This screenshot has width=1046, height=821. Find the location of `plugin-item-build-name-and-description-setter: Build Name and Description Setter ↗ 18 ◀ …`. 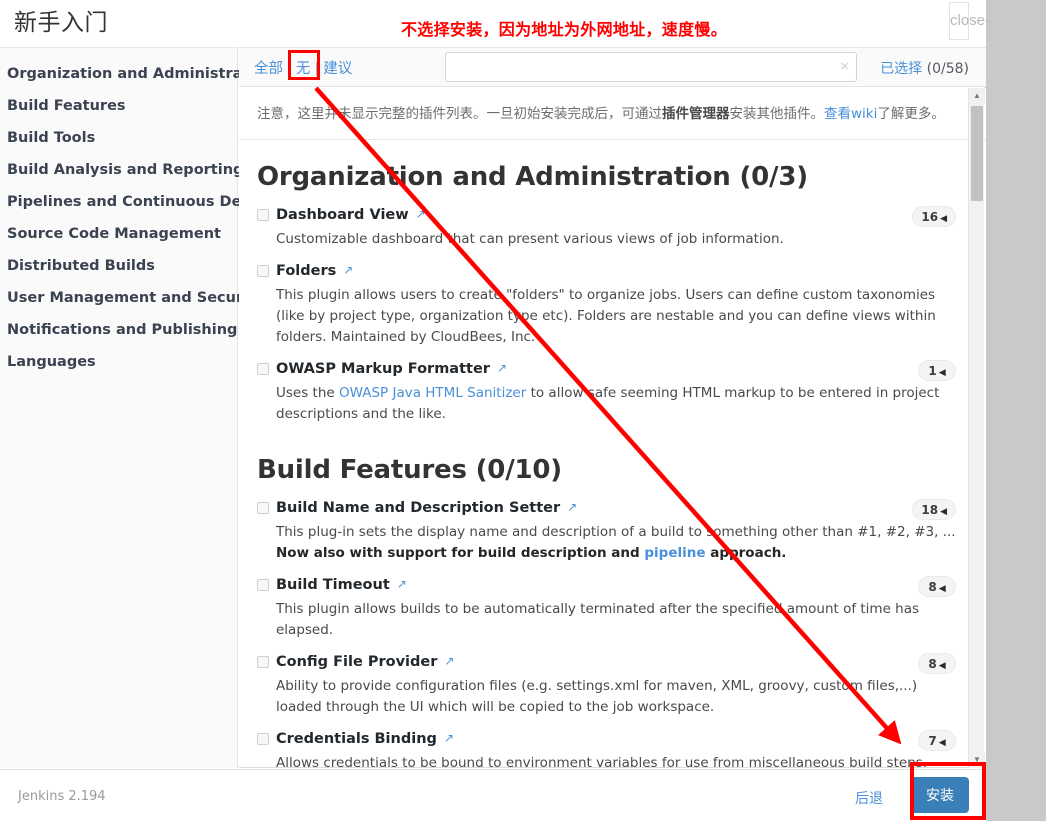

plugin-item-build-name-and-description-setter: Build Name and Description Setter ↗ 18 ◀ … is located at coordinates (606, 533).